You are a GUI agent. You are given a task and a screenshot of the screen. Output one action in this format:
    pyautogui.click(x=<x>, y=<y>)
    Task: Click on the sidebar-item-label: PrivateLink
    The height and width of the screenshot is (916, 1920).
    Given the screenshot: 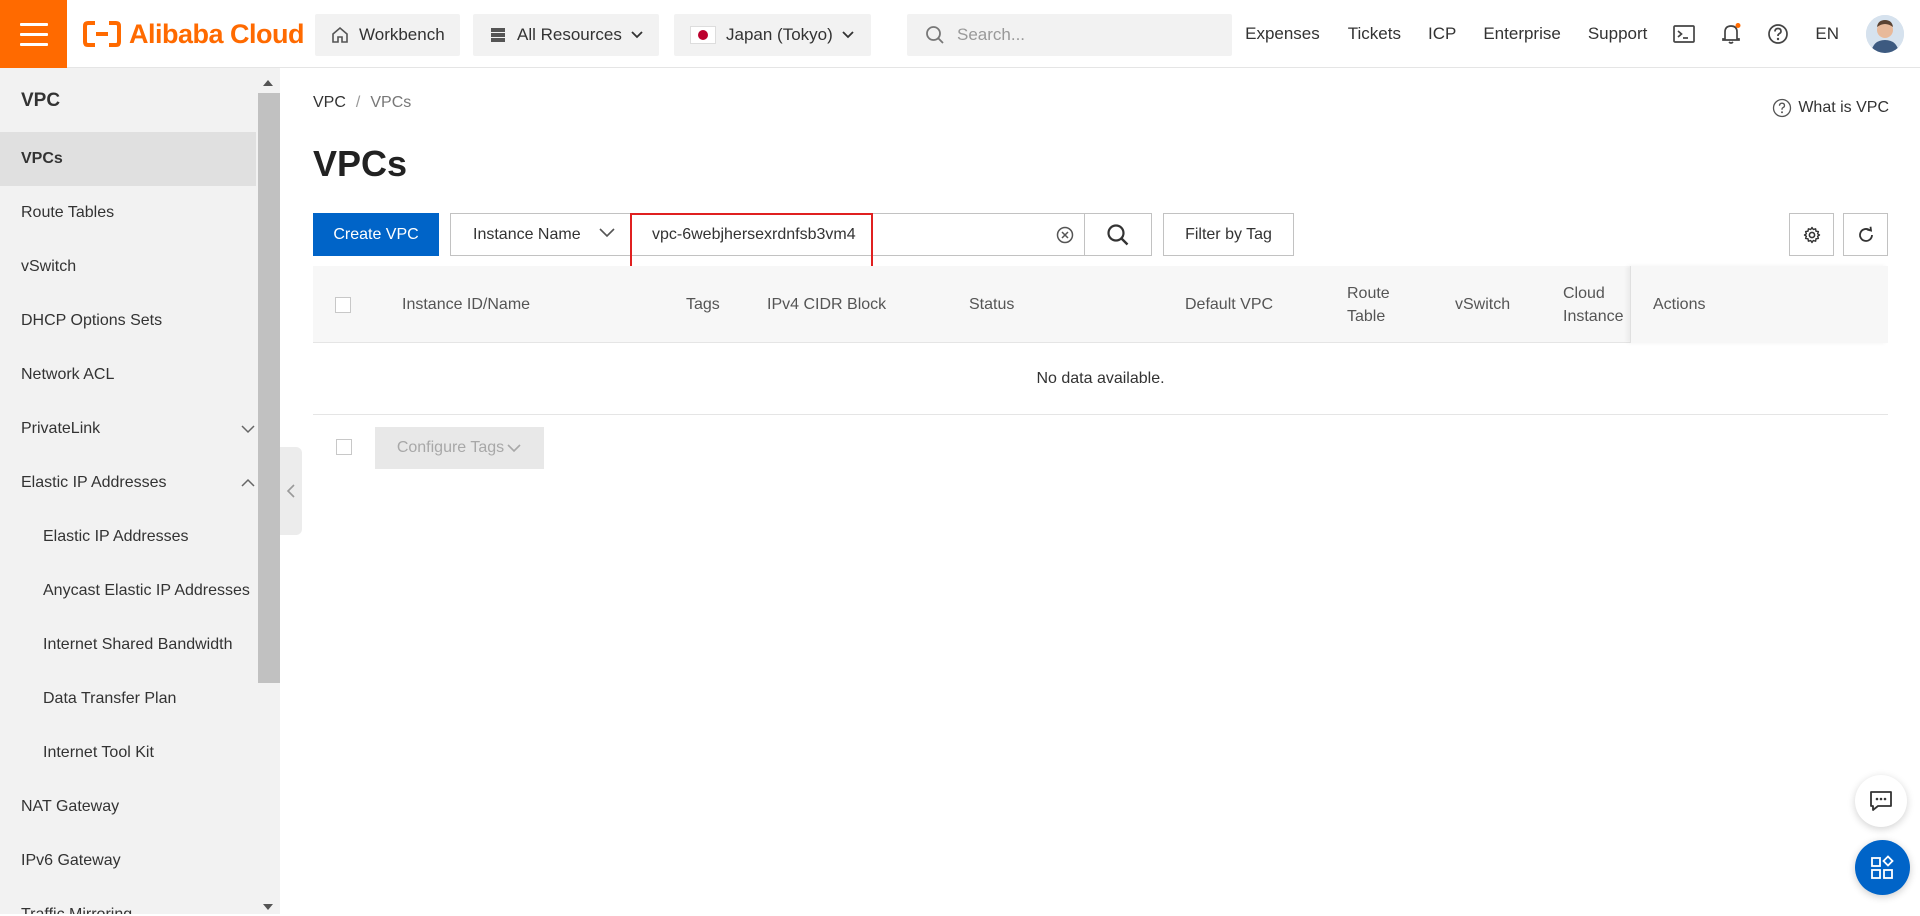 What is the action you would take?
    pyautogui.click(x=61, y=428)
    